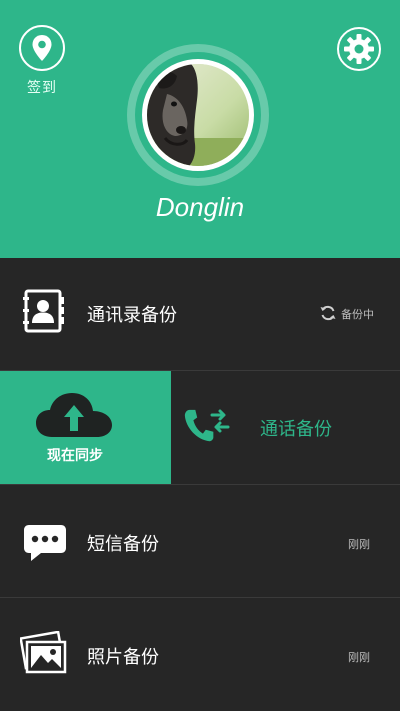 The image size is (400, 711). Describe the element at coordinates (296, 428) in the screenshot. I see `call-backup-label: 通话备份` at that location.